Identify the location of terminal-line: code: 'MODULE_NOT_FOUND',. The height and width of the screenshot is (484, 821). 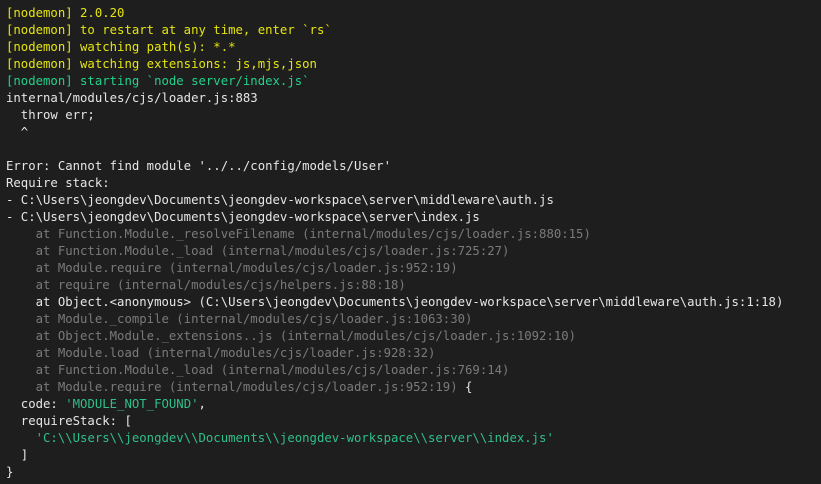
(413, 404).